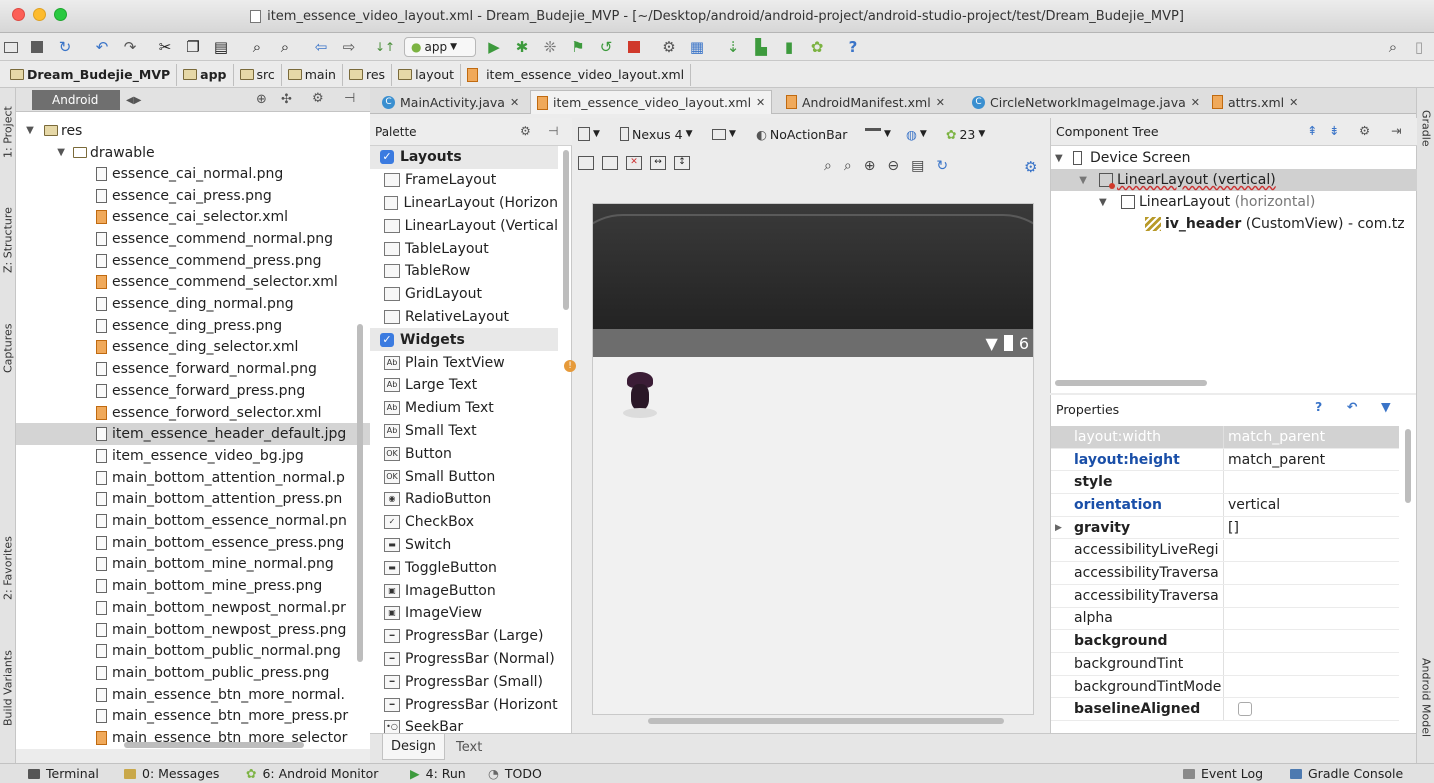 This screenshot has width=1434, height=783. I want to click on palette-item: OK Button, so click(464, 453).